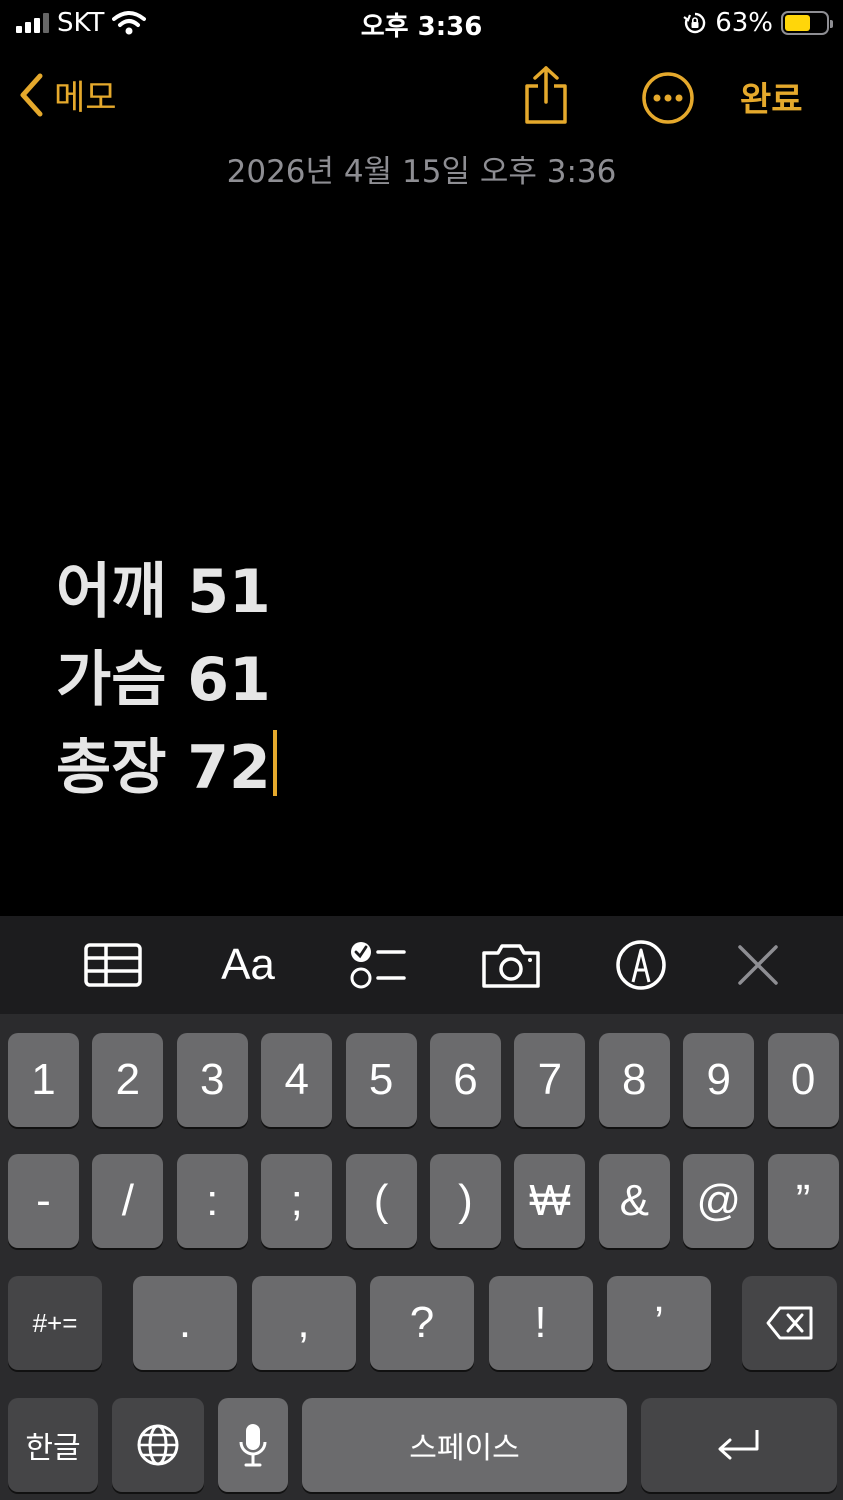 The height and width of the screenshot is (1500, 843). What do you see at coordinates (719, 1080) in the screenshot?
I see `key-9: 9` at bounding box center [719, 1080].